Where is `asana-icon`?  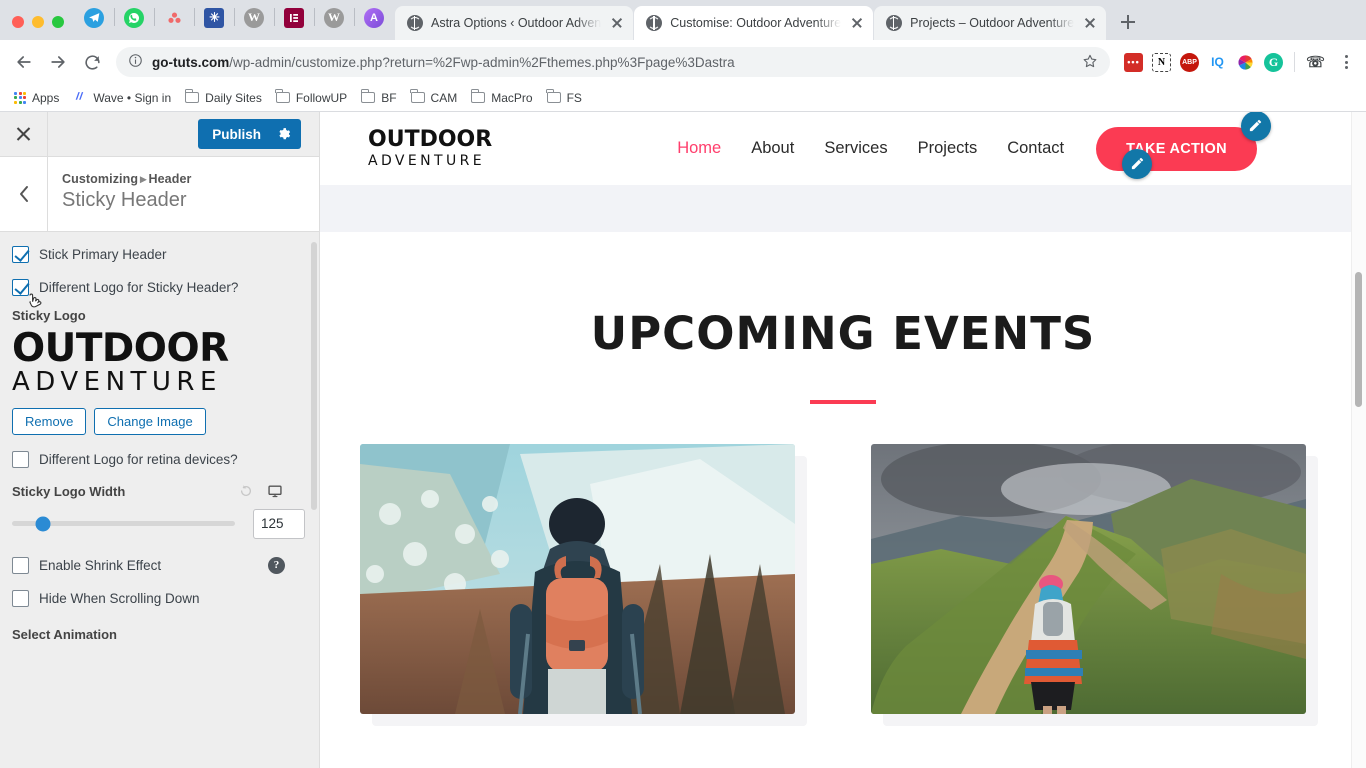
asana-icon is located at coordinates (174, 18).